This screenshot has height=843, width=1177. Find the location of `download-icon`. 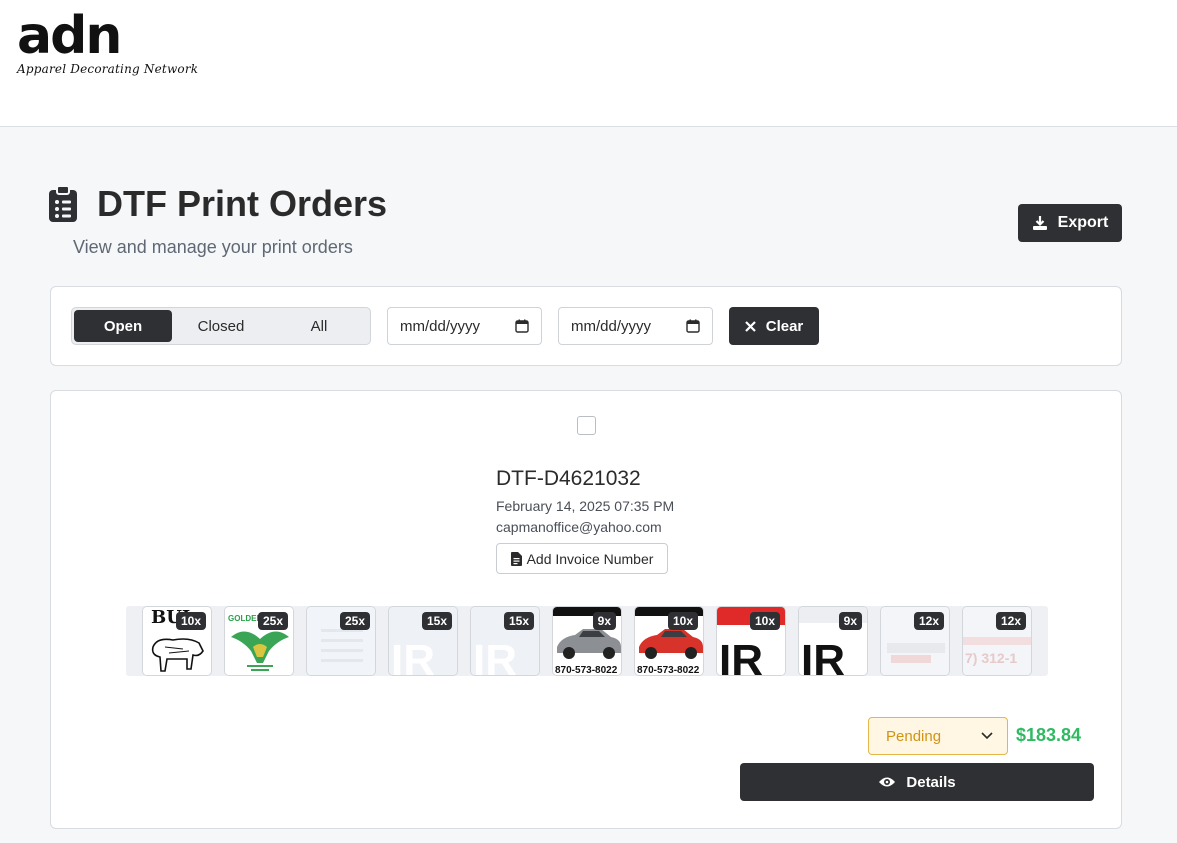

download-icon is located at coordinates (1039, 223).